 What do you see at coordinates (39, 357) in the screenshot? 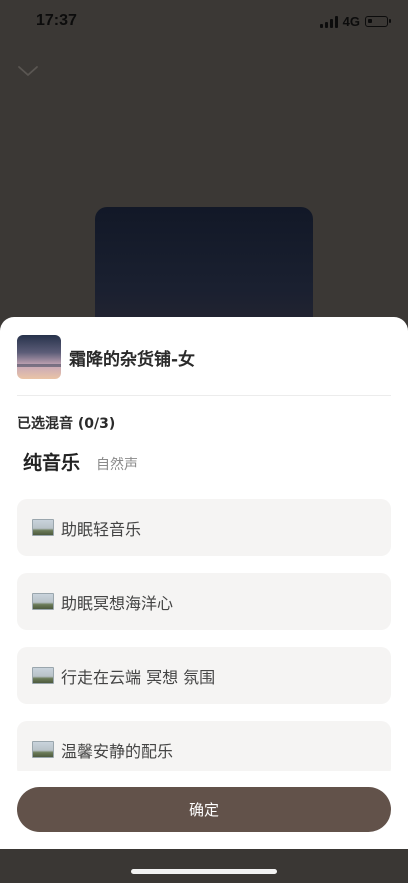
I see `track-thumbnail` at bounding box center [39, 357].